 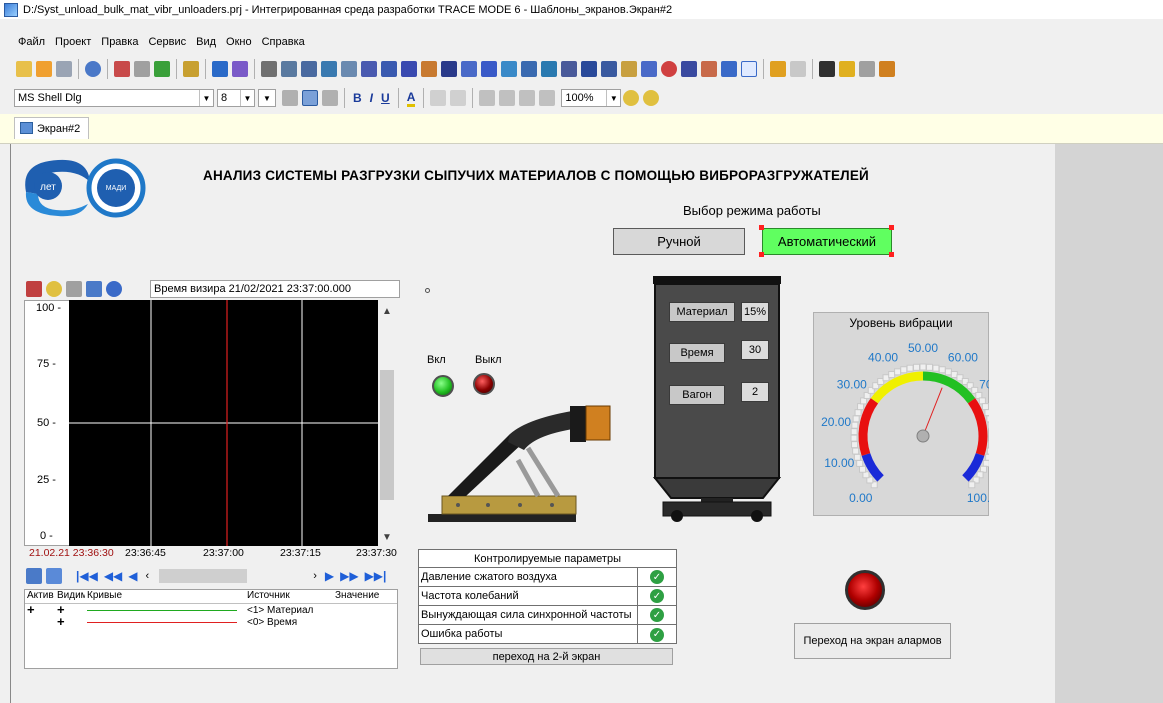 I want to click on info-icon, so click(x=93, y=69).